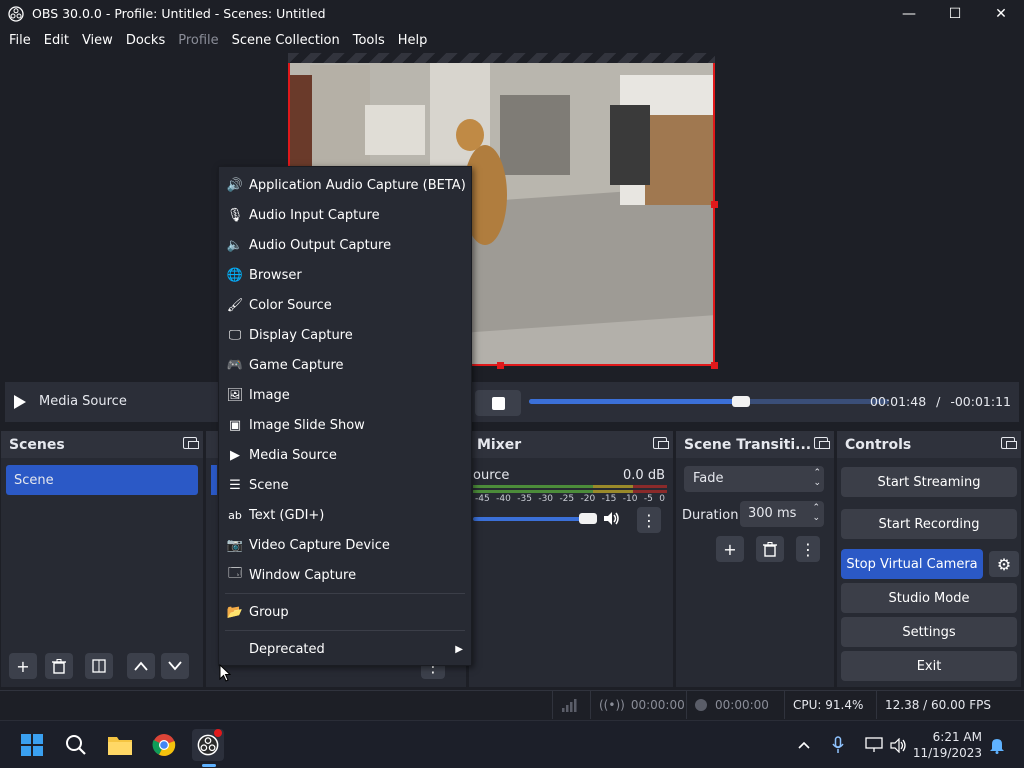 This screenshot has height=768, width=1024. What do you see at coordinates (838, 745) in the screenshot?
I see `microphone-tray-button` at bounding box center [838, 745].